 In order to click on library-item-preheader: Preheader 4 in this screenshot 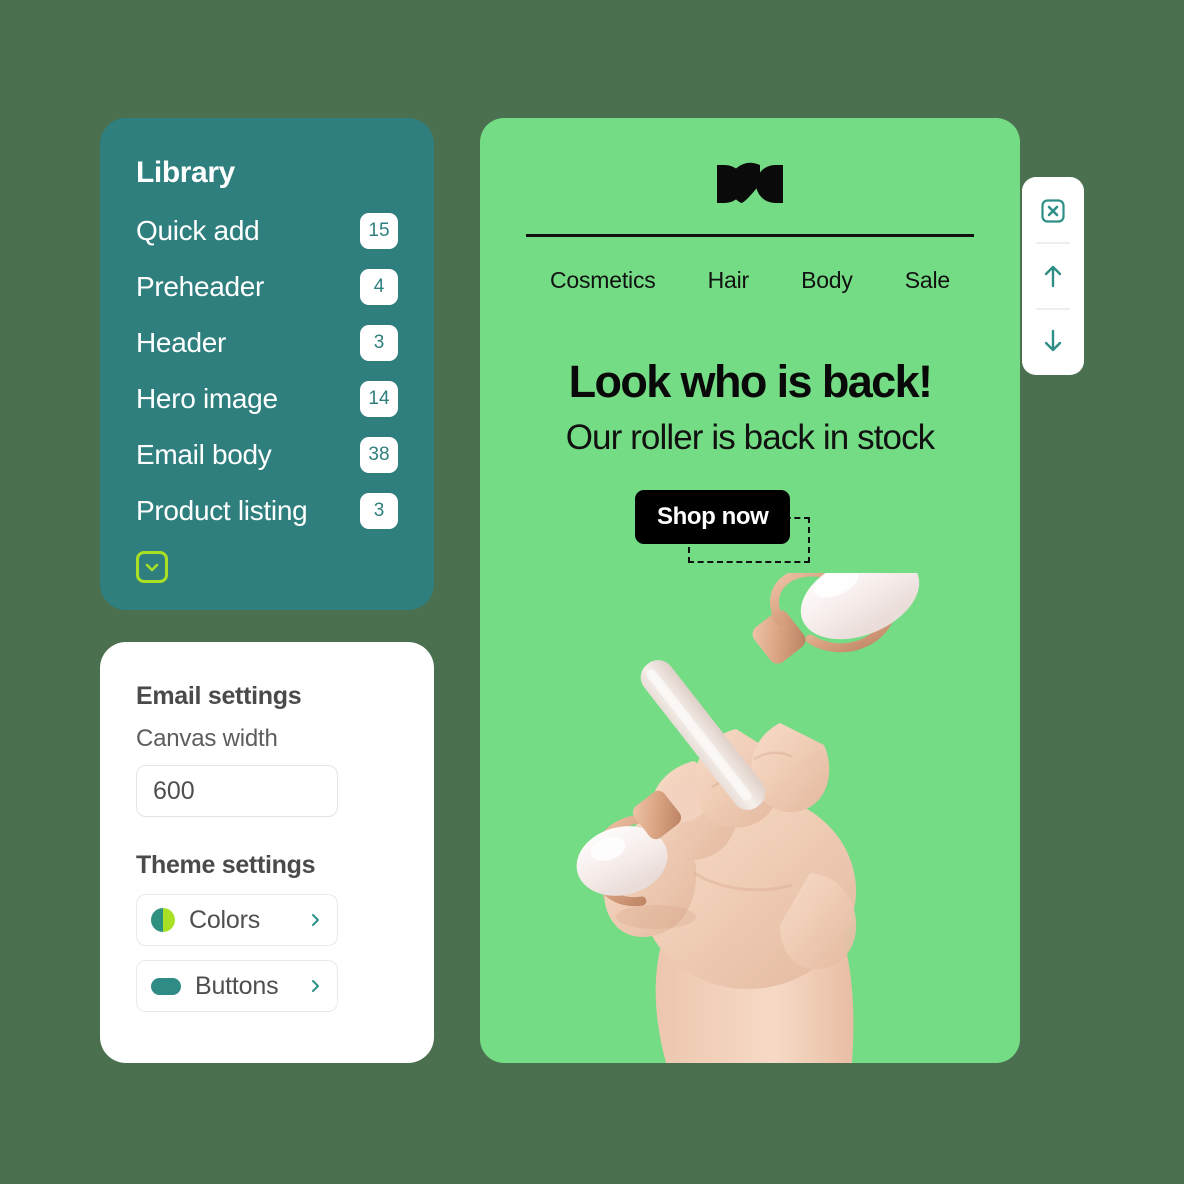, I will do `click(267, 287)`.